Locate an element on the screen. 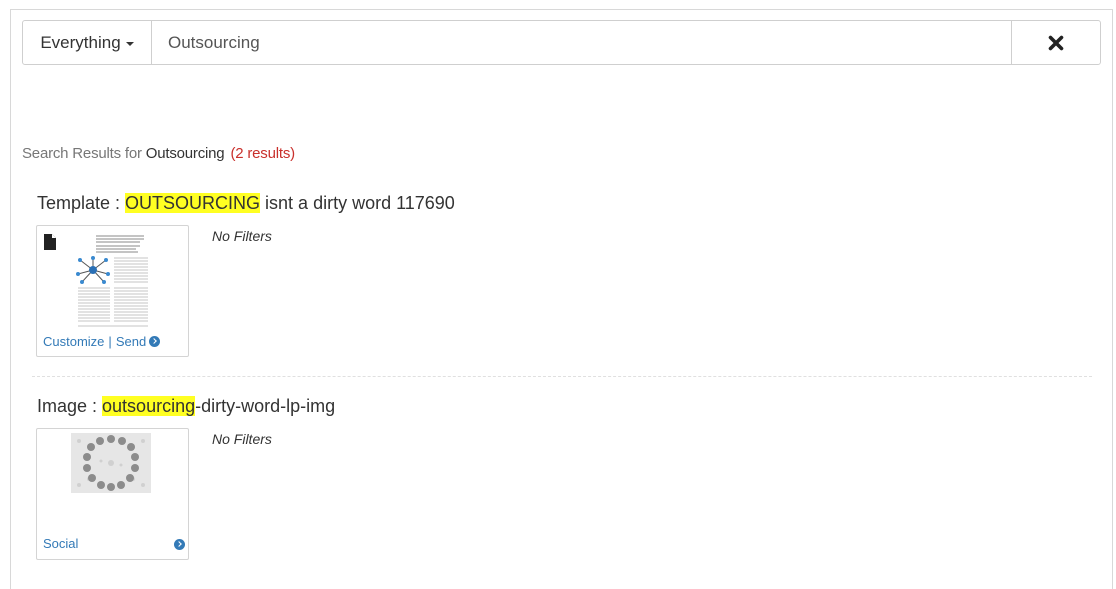 The width and height of the screenshot is (1116, 589). result-type: Template : is located at coordinates (81, 203).